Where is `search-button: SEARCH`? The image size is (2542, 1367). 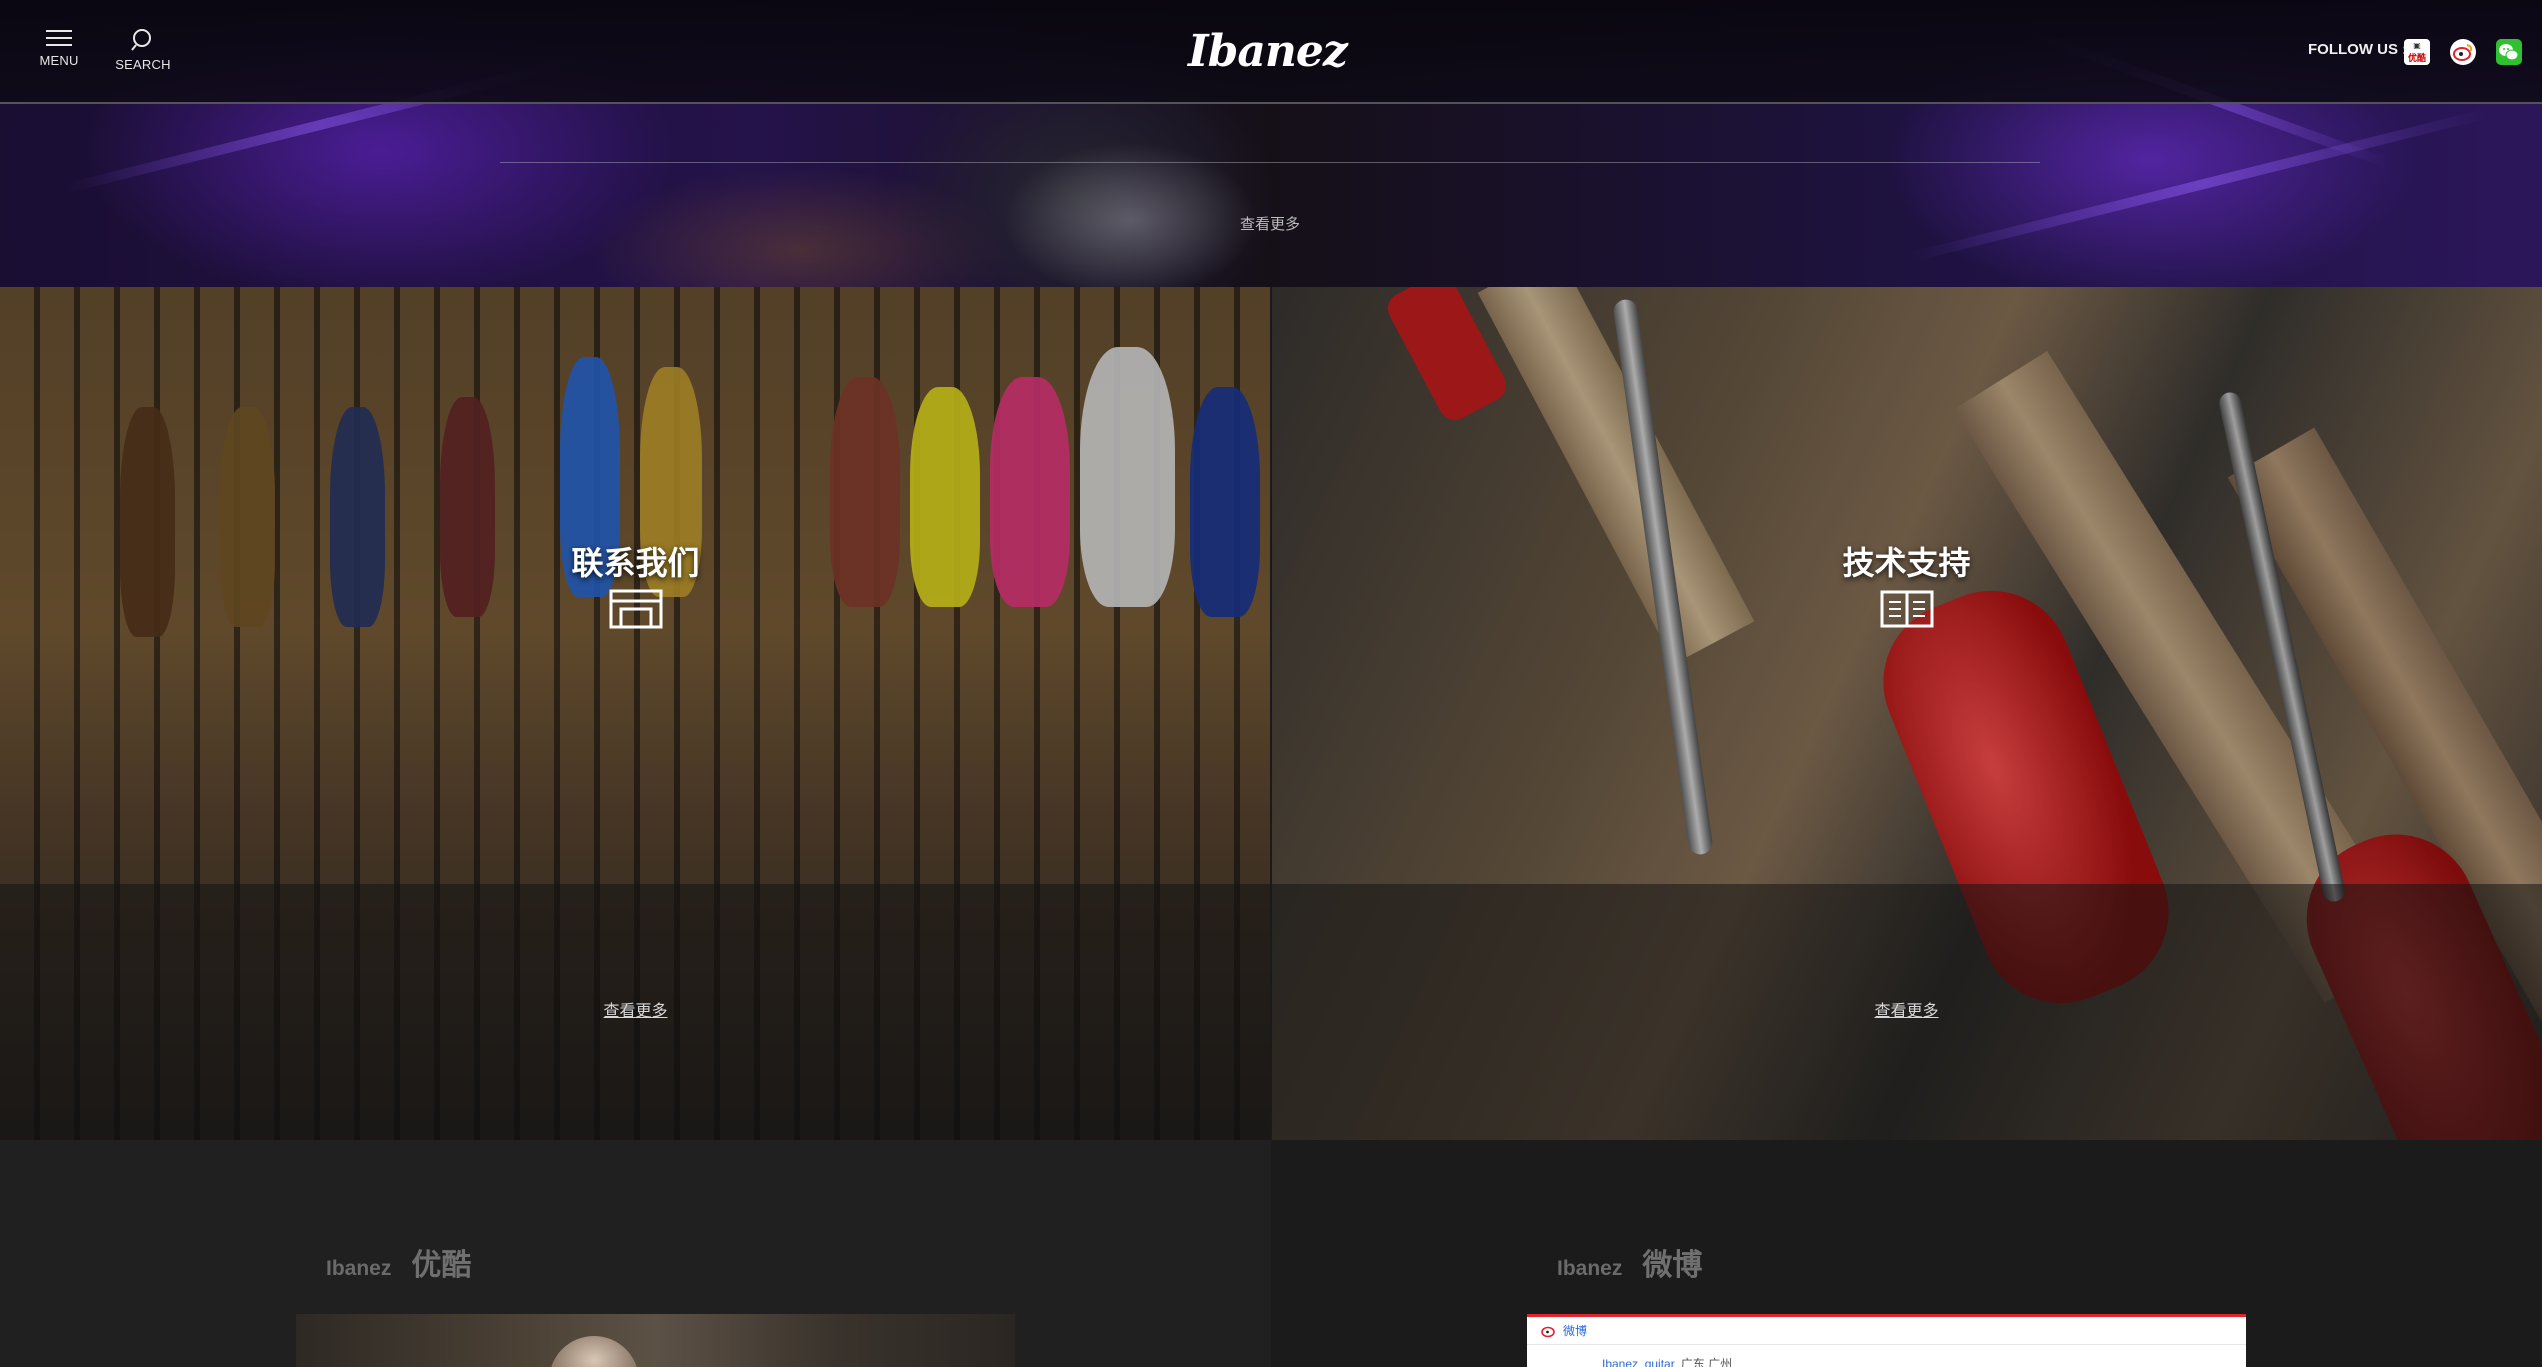
search-button: SEARCH is located at coordinates (143, 50).